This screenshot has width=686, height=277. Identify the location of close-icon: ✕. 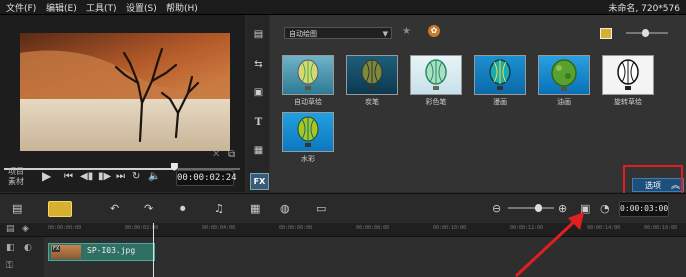
(216, 155).